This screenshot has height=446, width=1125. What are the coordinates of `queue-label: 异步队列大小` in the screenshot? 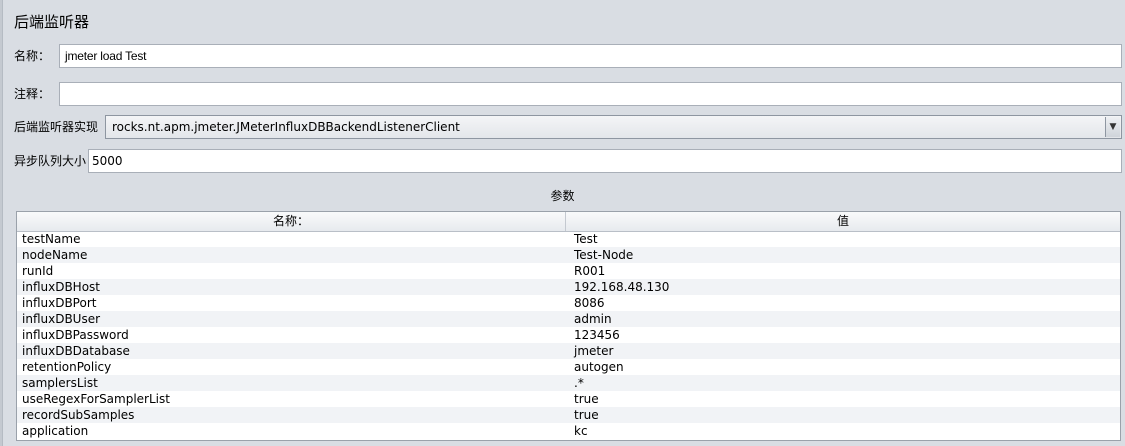 It's located at (50, 161).